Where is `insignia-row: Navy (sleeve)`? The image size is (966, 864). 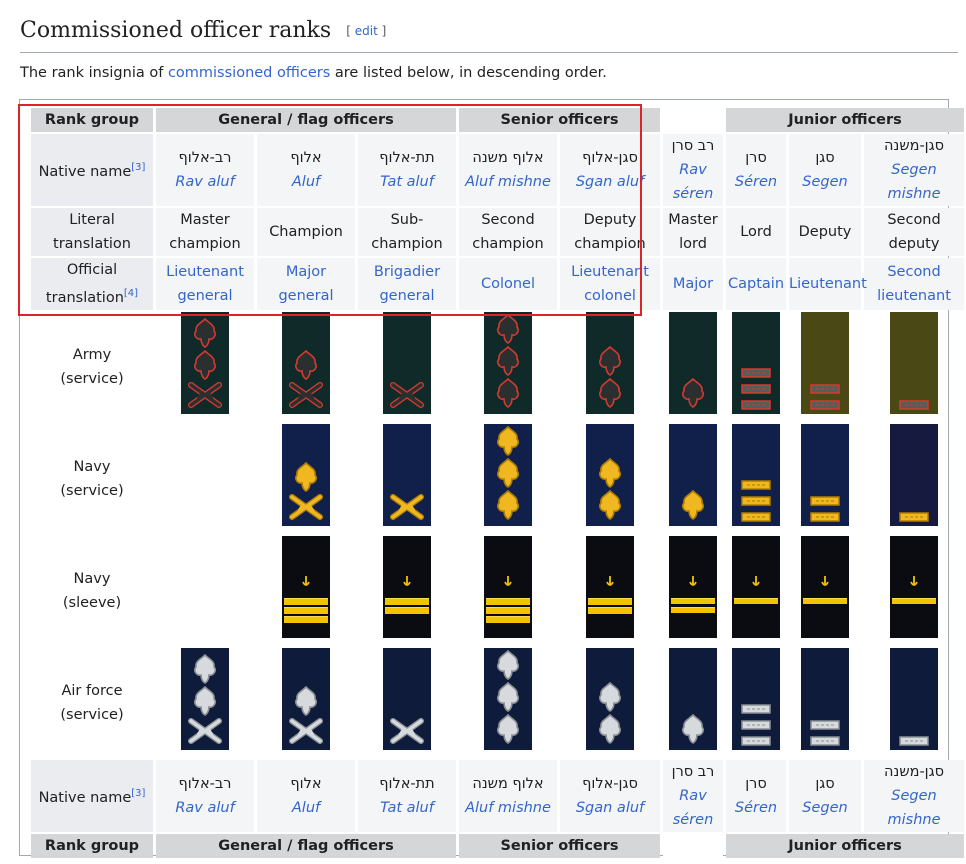 insignia-row: Navy (sleeve) is located at coordinates (497, 591).